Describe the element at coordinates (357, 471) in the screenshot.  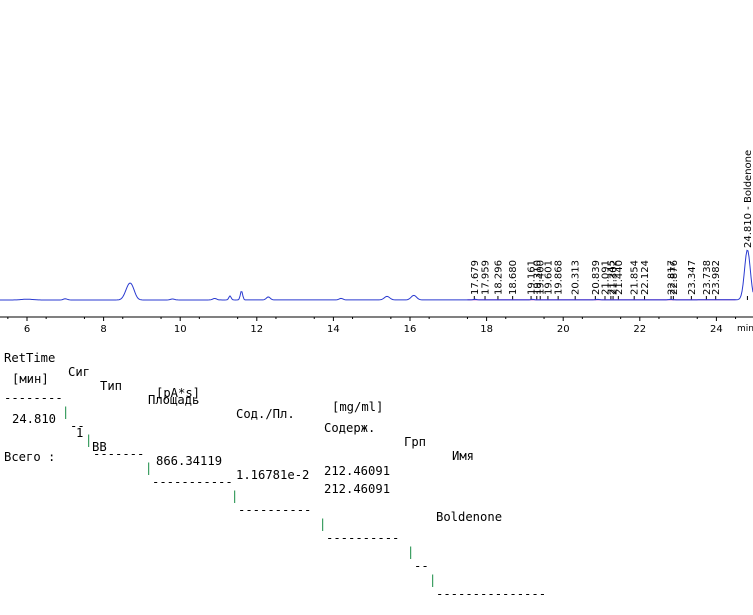
I see `total-value: 212.46091` at that location.